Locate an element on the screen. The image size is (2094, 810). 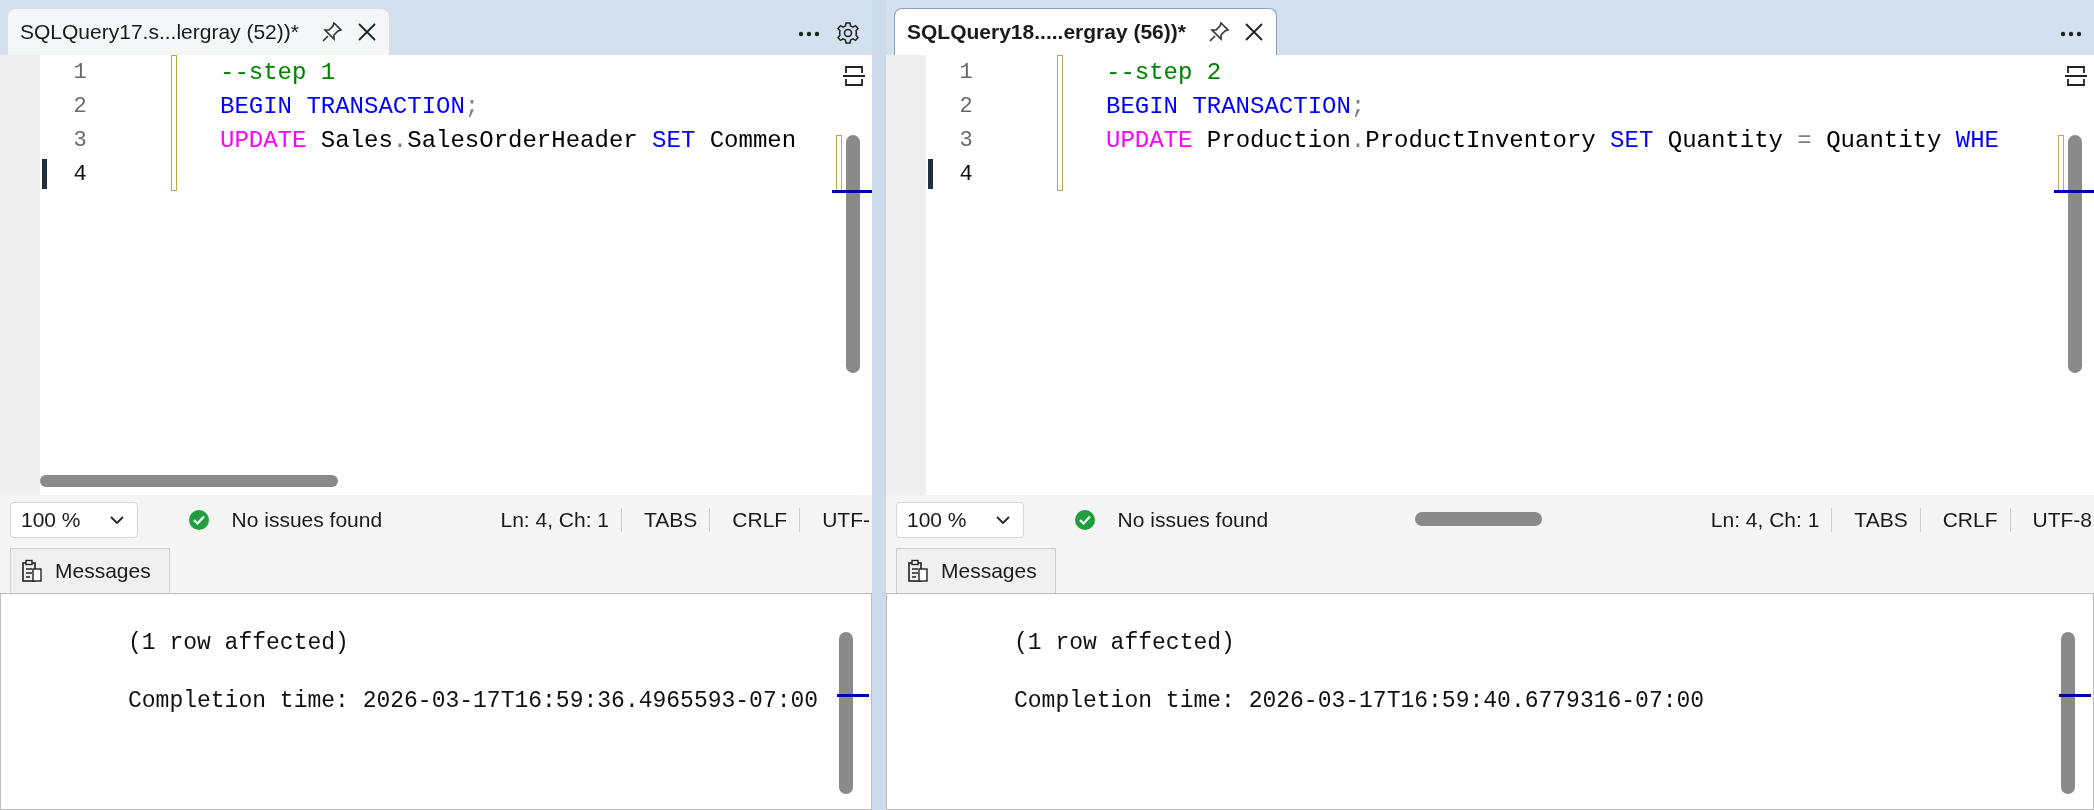
code-line: UPDATE Production.ProductInventory SET Quantity = Quantity WHE is located at coordinates (1552, 140).